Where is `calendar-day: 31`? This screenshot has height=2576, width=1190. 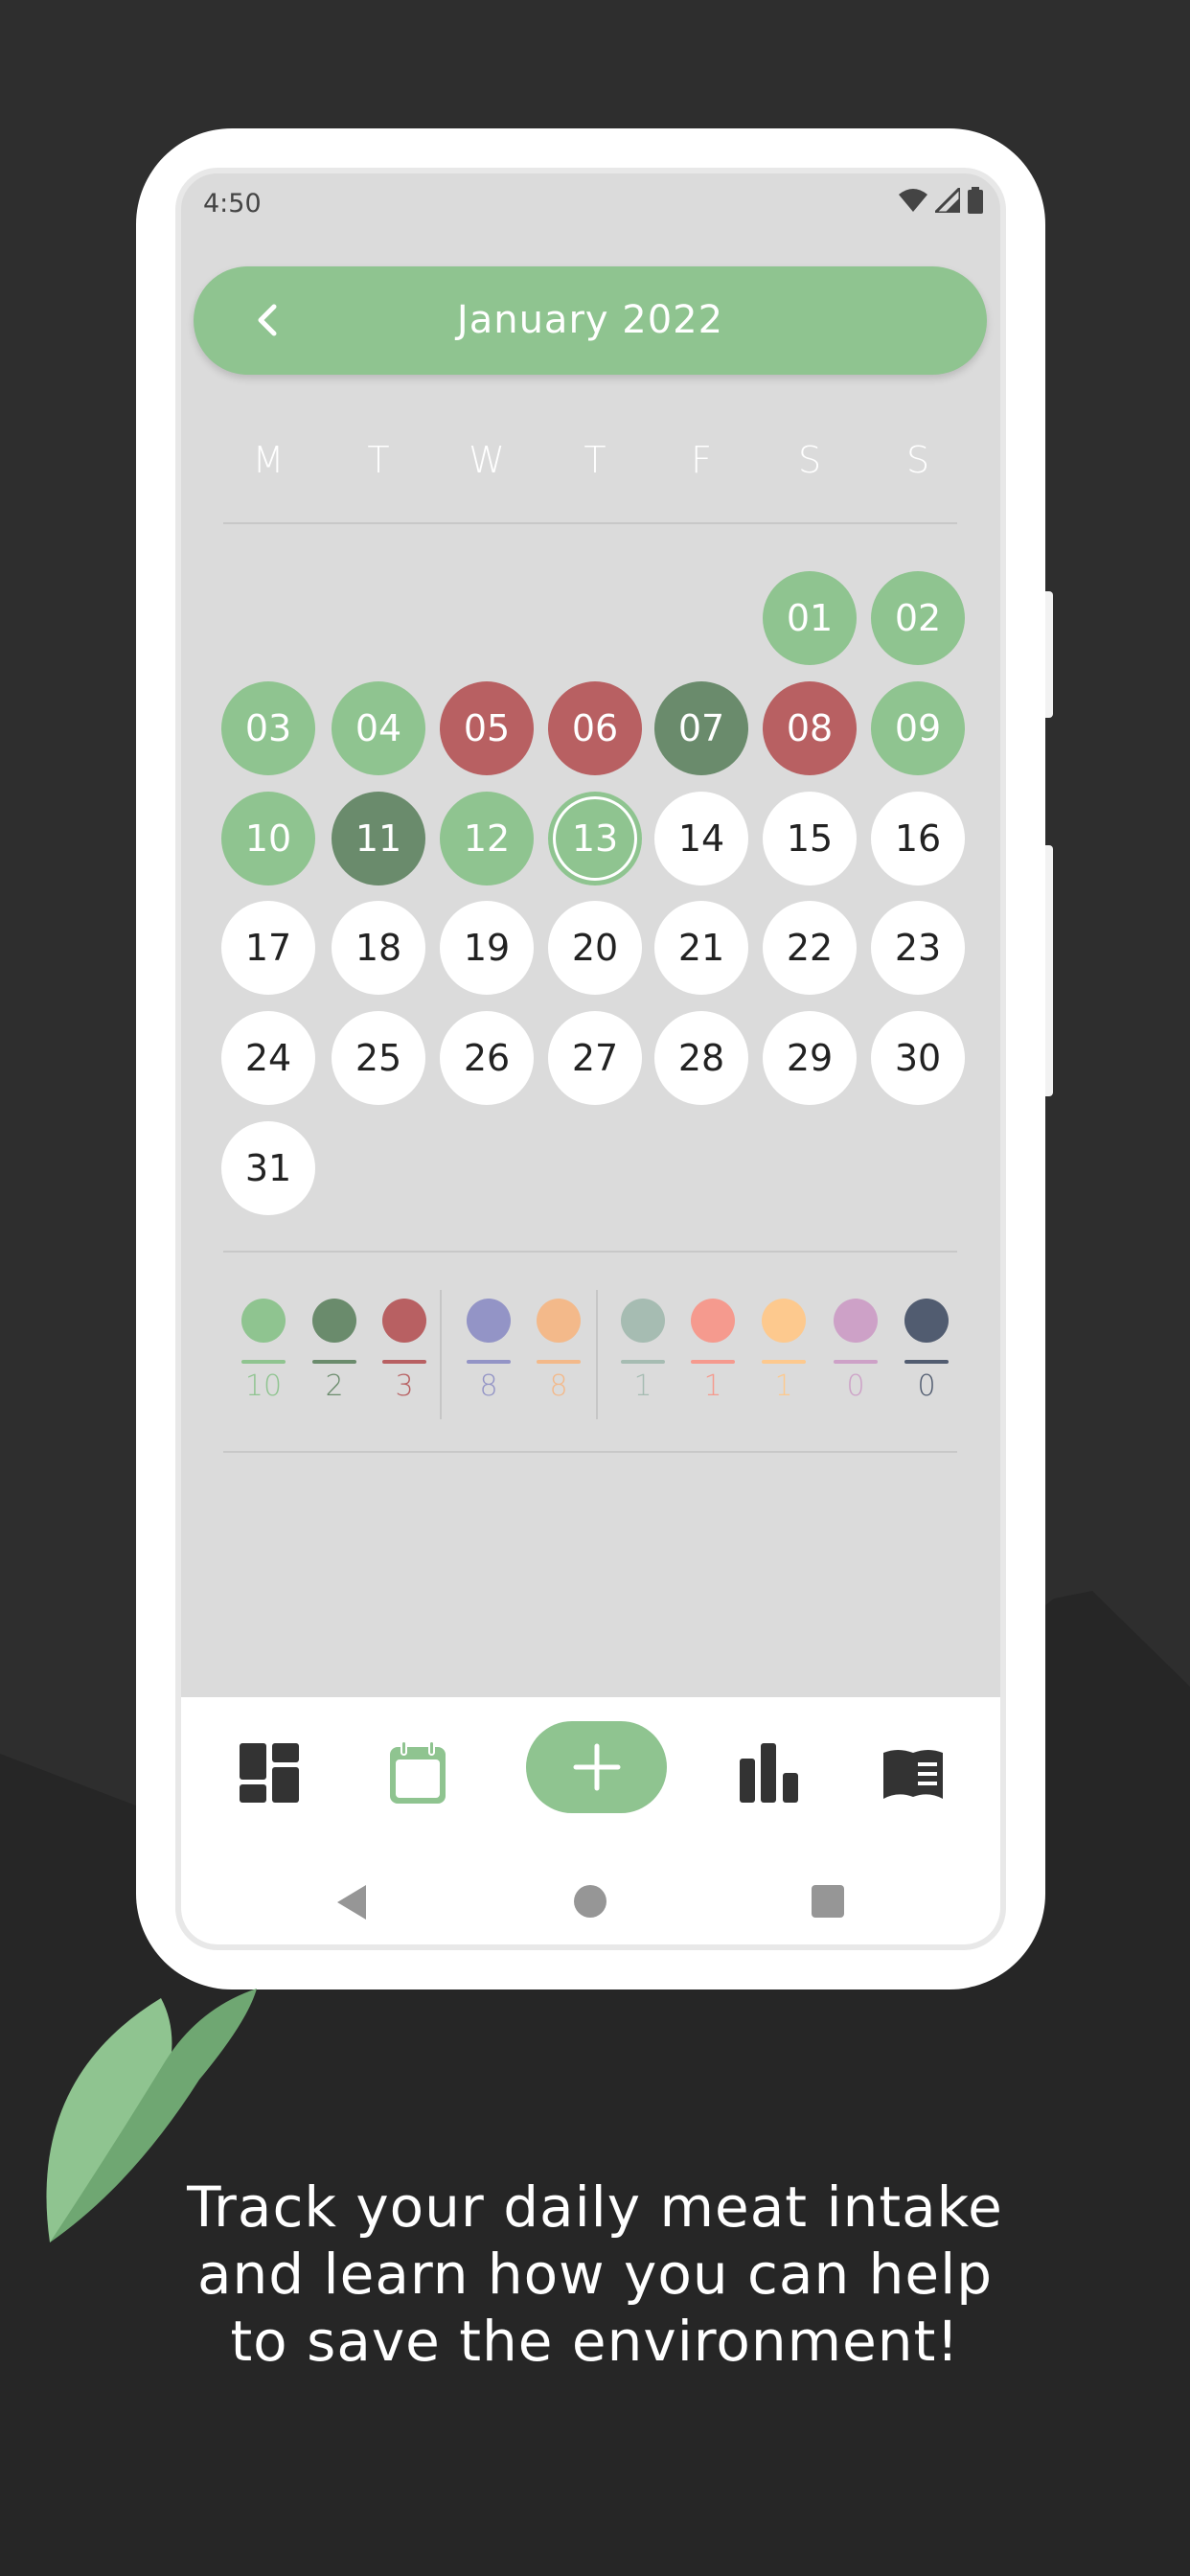 calendar-day: 31 is located at coordinates (268, 1168).